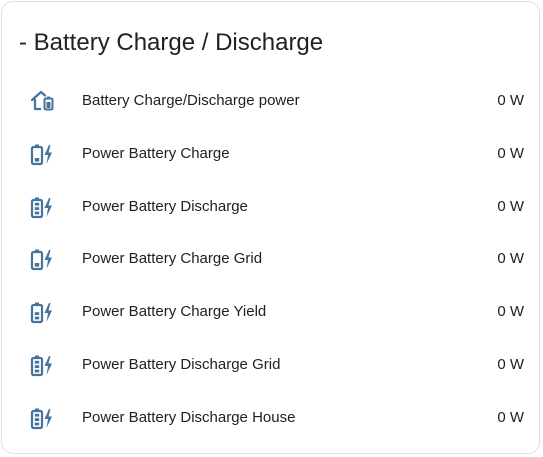 Image resolution: width=543 pixels, height=457 pixels. Describe the element at coordinates (181, 364) in the screenshot. I see `entity-label: Power Battery Discharge Grid` at that location.